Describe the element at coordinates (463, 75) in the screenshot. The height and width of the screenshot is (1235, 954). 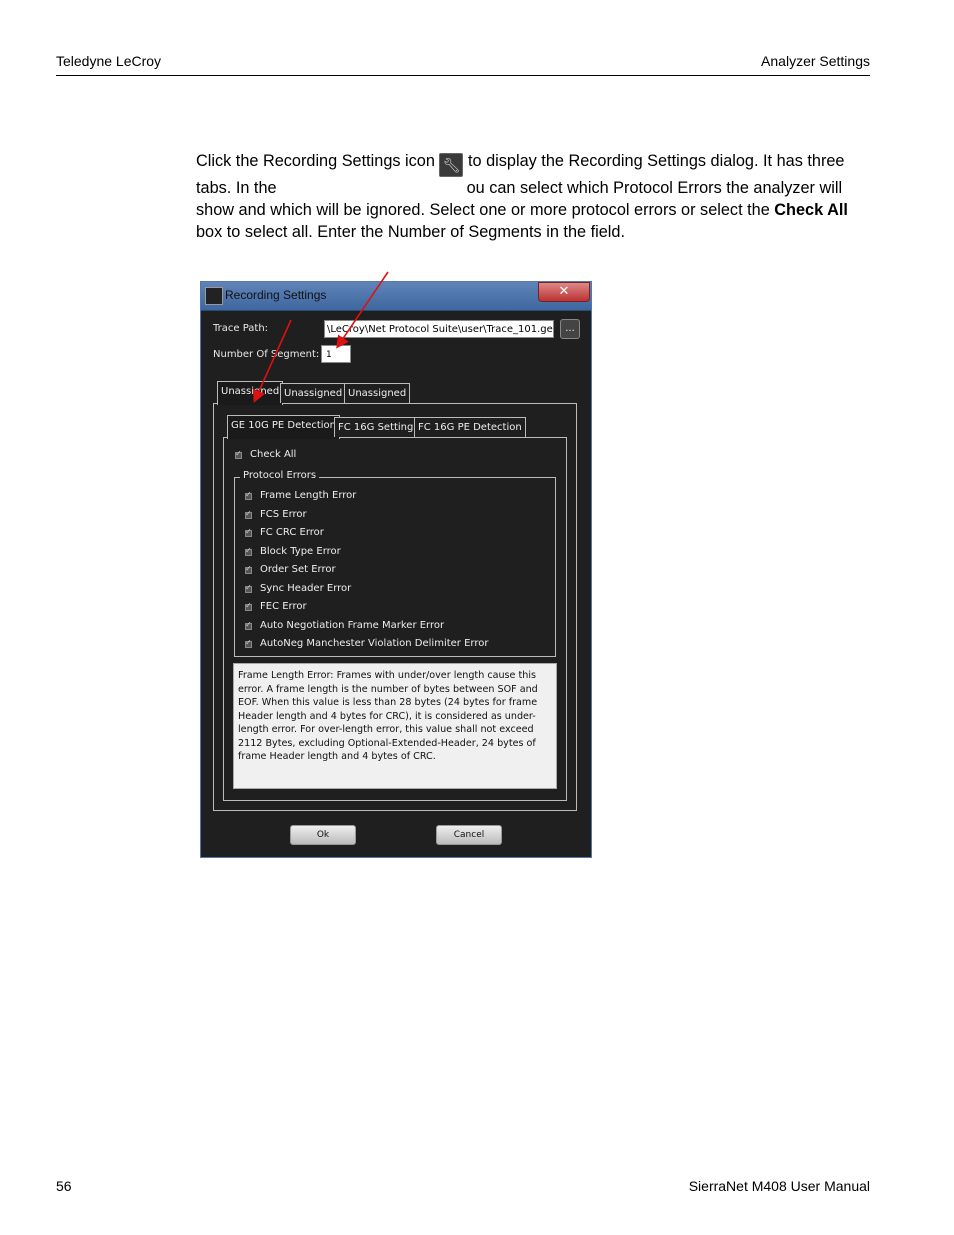
I see `header-rule` at that location.